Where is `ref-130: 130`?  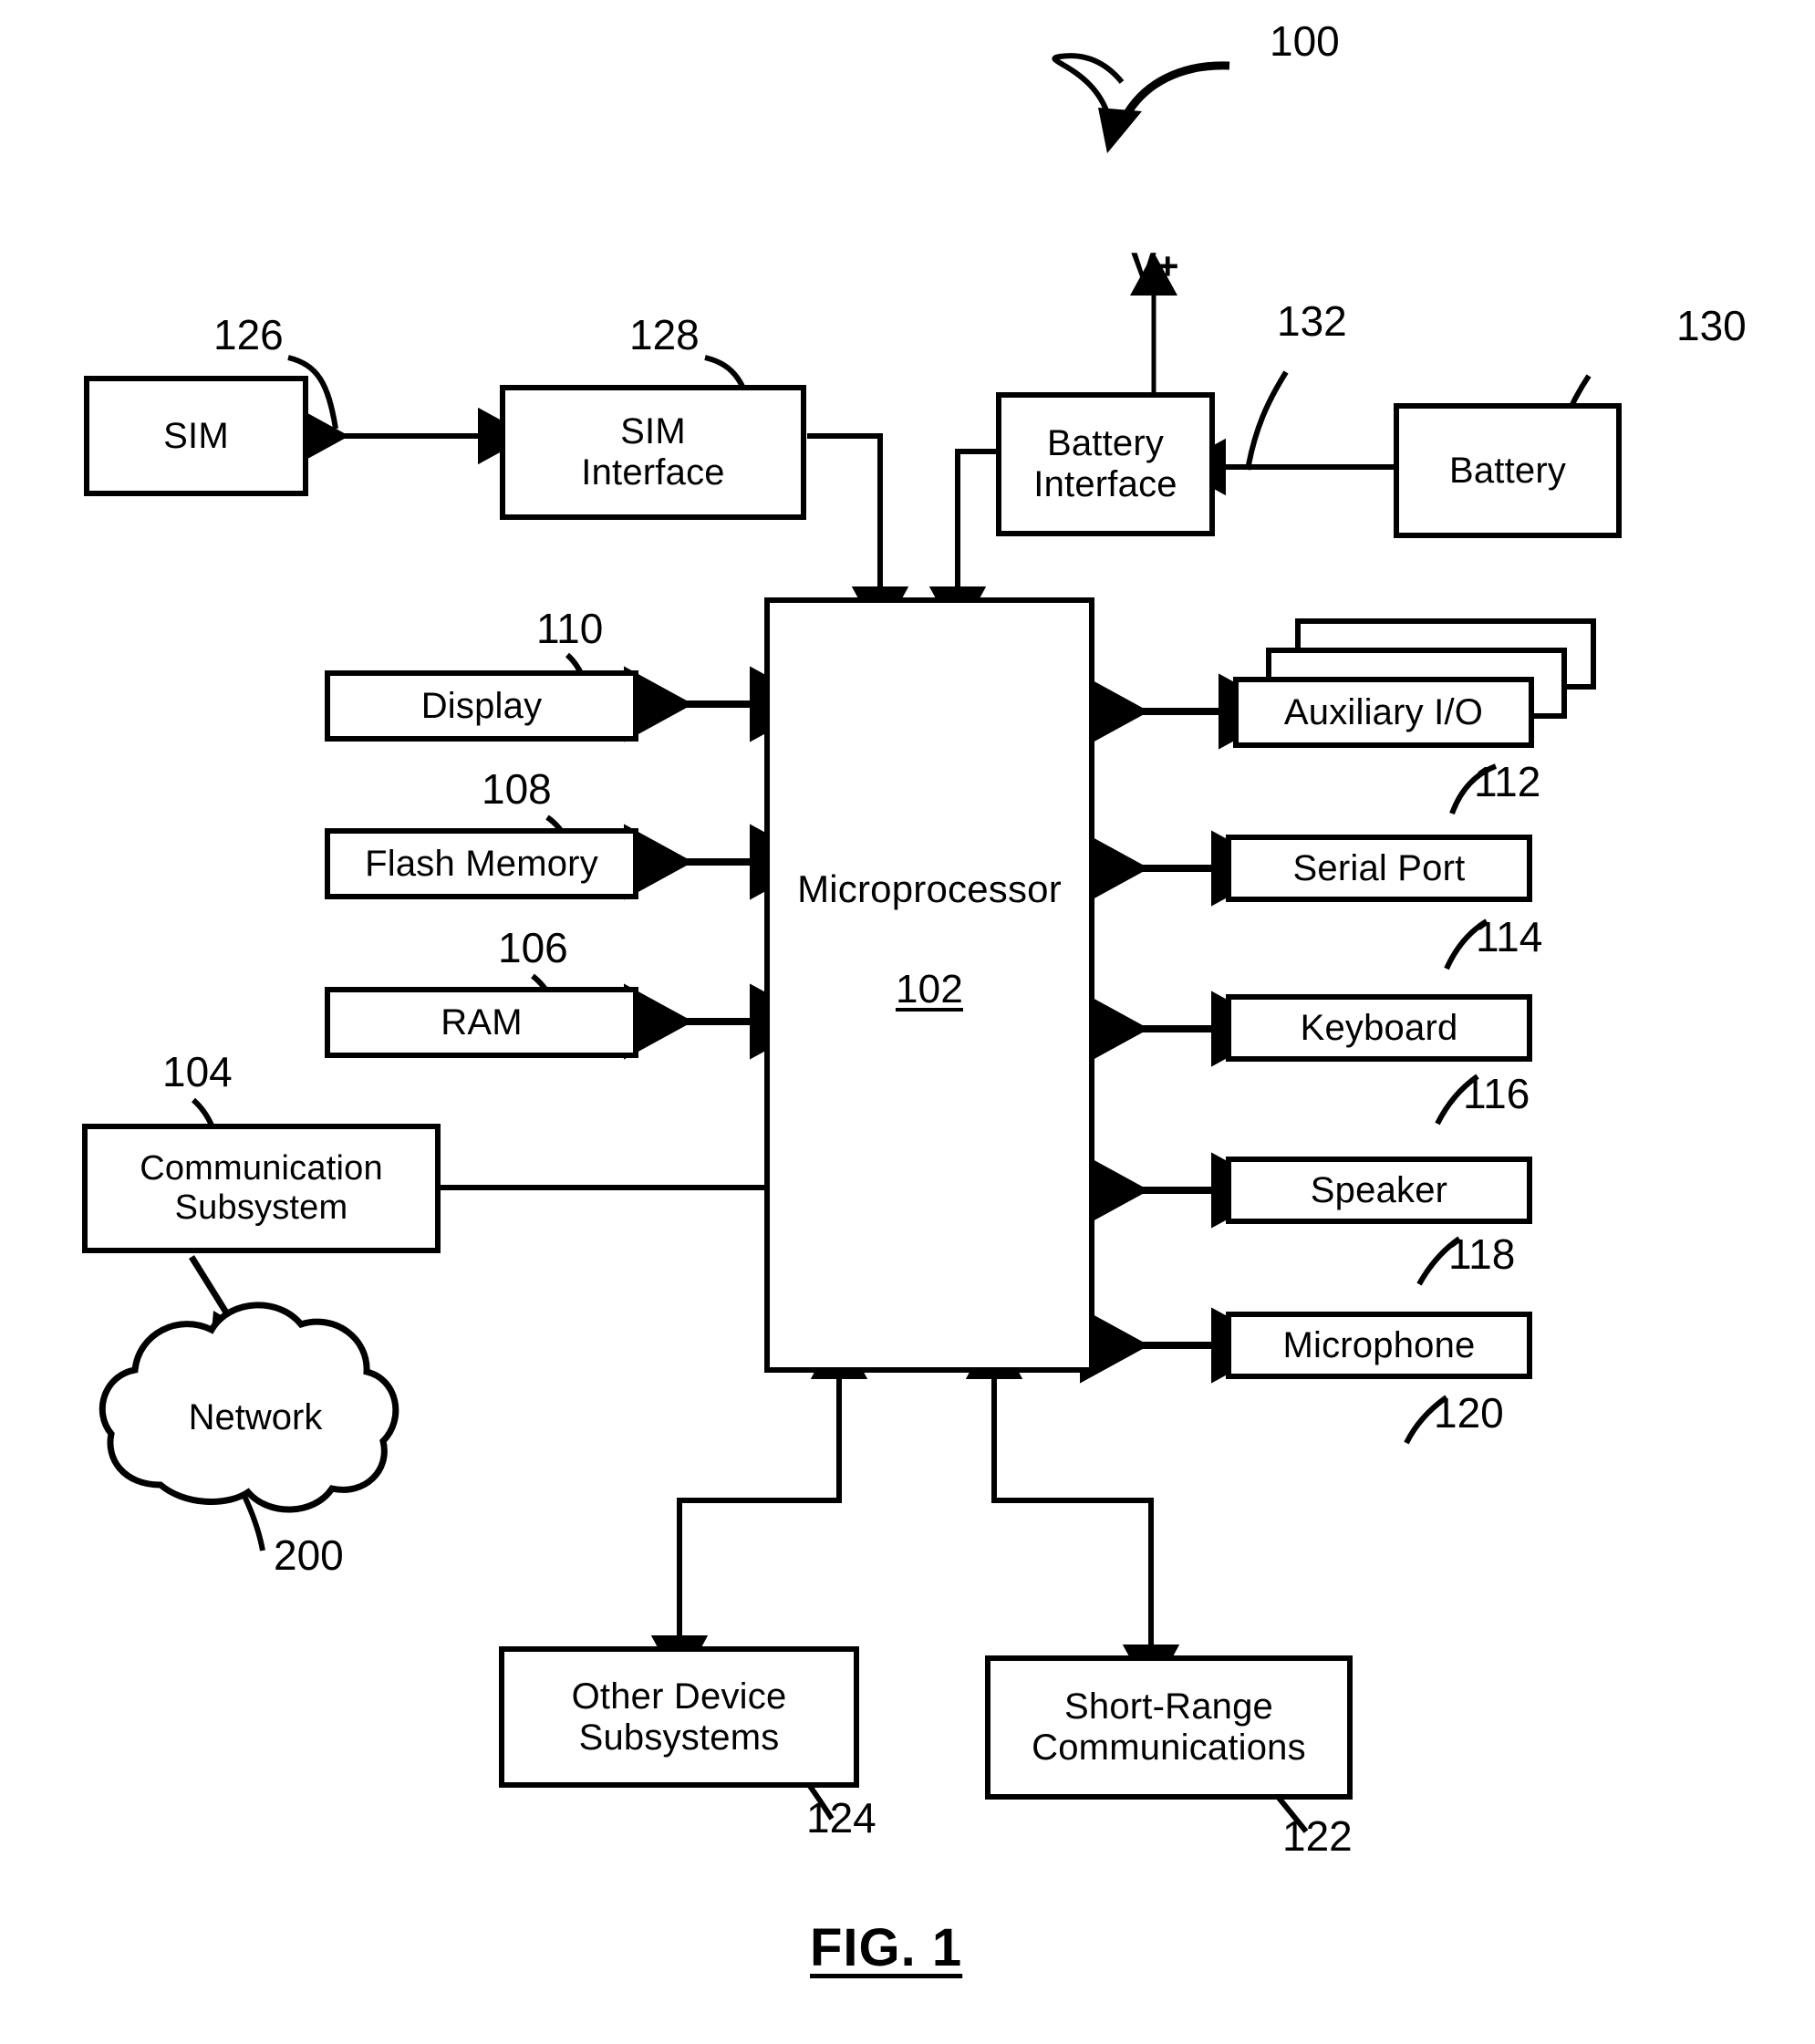
ref-130: 130 is located at coordinates (1711, 325).